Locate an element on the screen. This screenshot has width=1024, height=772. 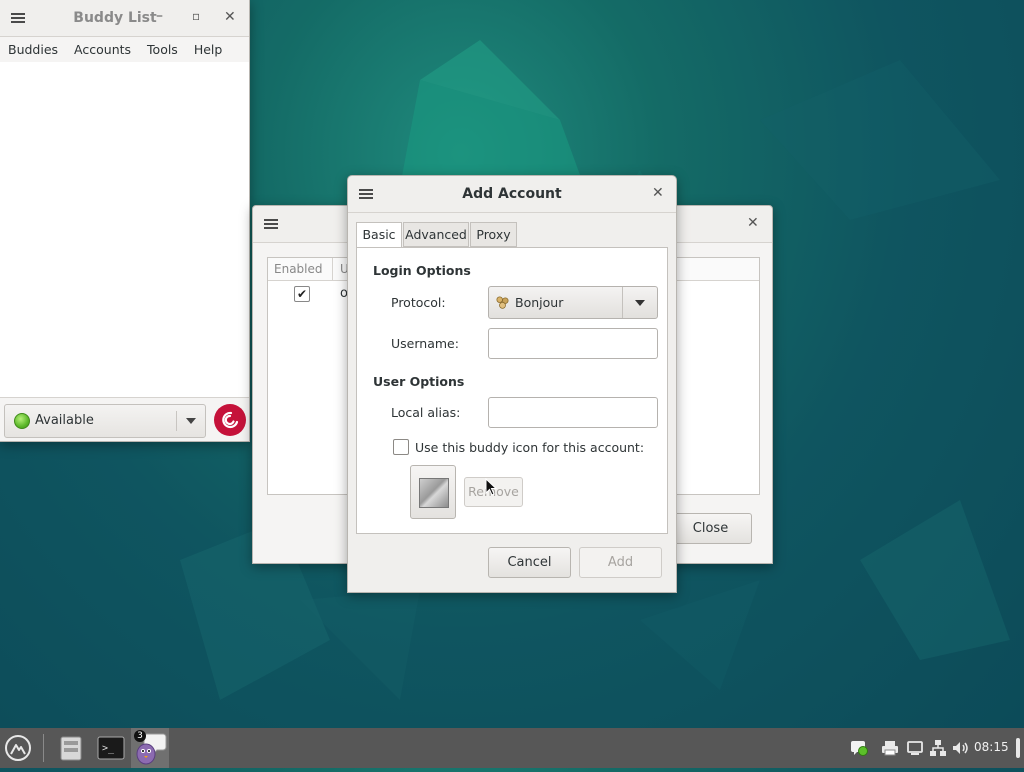
pidgin-taskbar-button: 3 is located at coordinates (150, 748).